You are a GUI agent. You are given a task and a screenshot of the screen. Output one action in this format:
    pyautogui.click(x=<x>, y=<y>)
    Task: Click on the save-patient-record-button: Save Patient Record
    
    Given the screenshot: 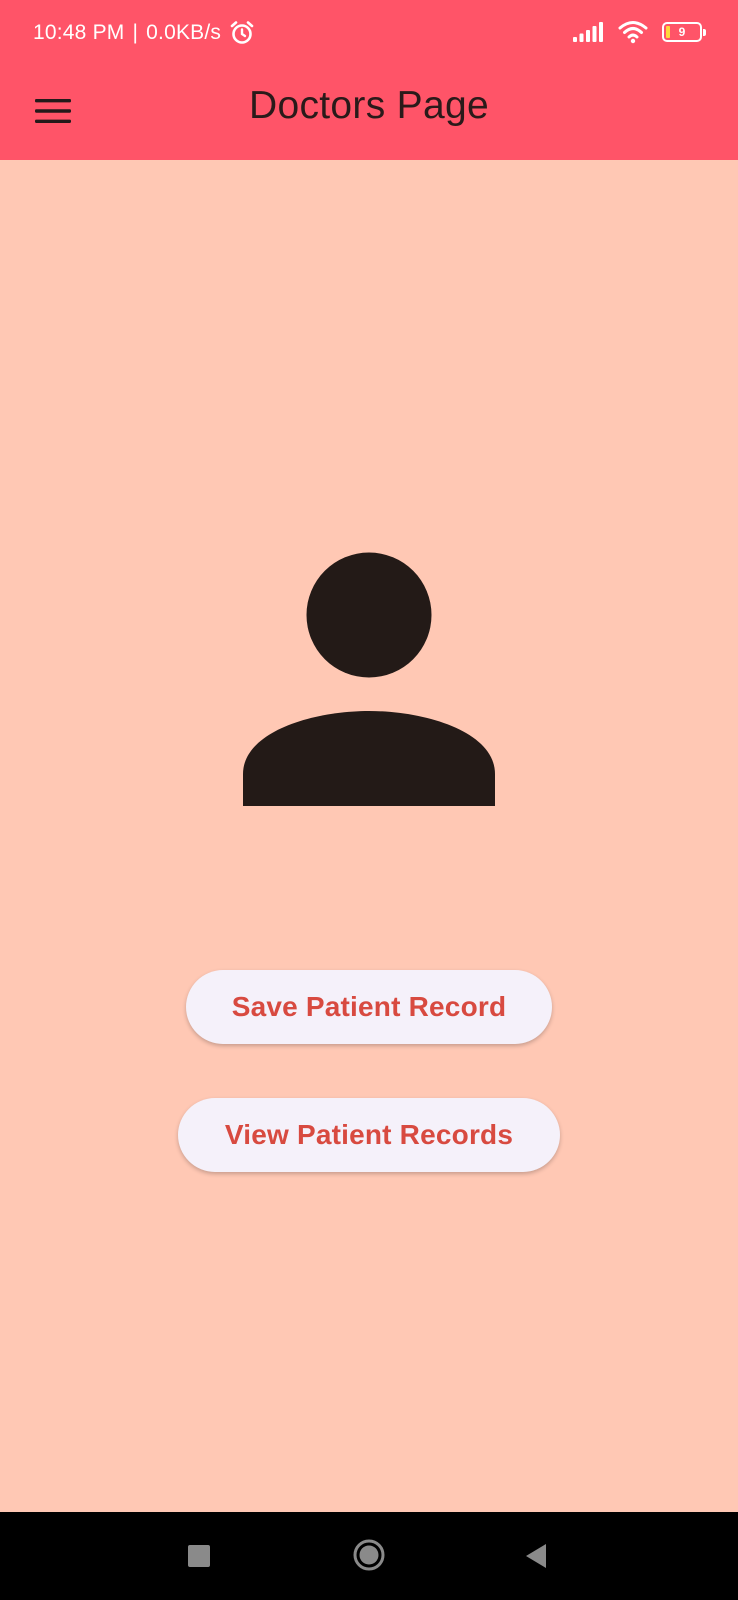 What is the action you would take?
    pyautogui.click(x=369, y=1007)
    